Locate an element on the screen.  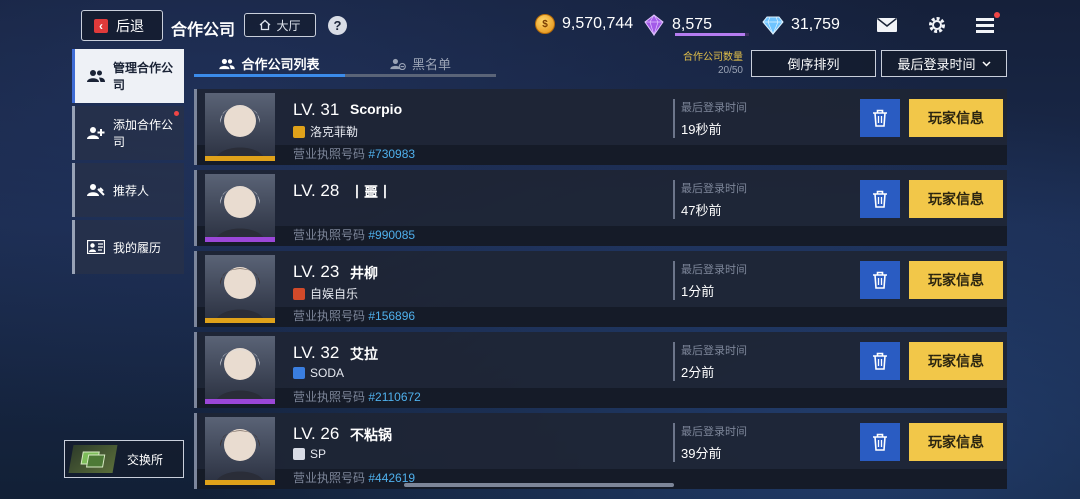
sidebar-item-manage: 管理合作公司 is located at coordinates (128, 76).